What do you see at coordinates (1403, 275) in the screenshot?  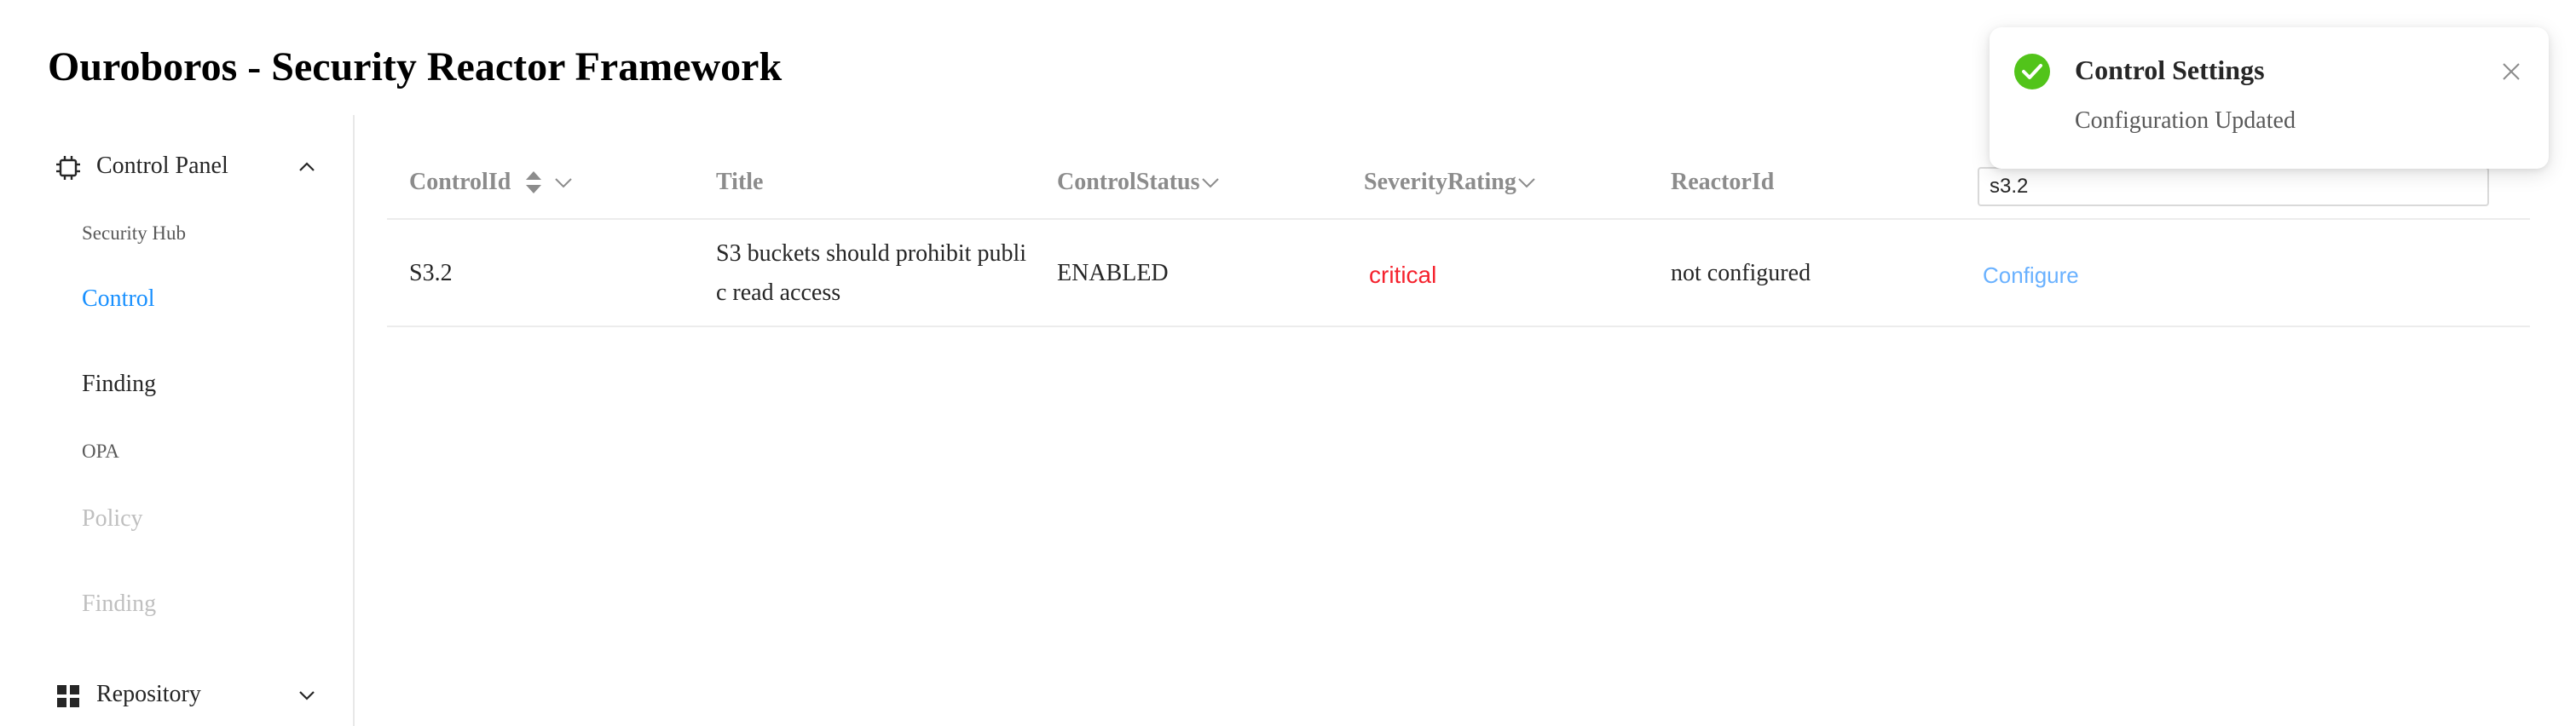 I see `severity-tag: critical` at bounding box center [1403, 275].